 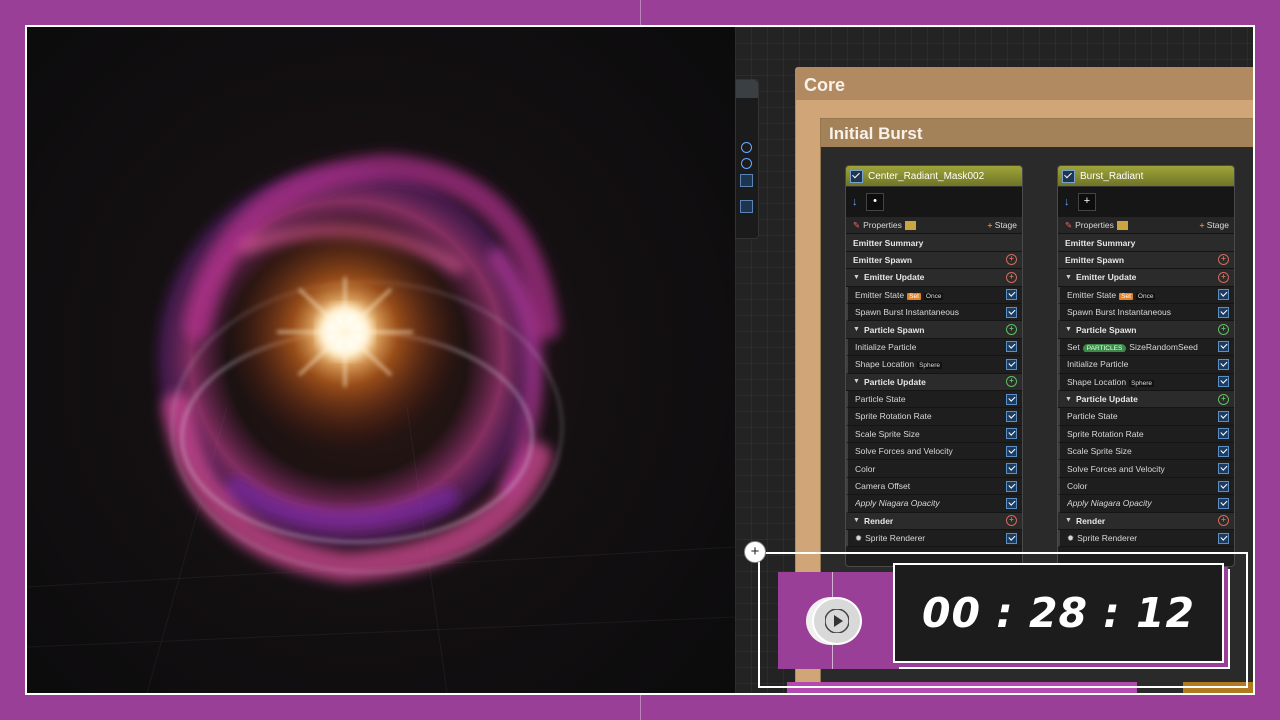 I want to click on stack-module: Camera Offset, so click(x=934, y=486).